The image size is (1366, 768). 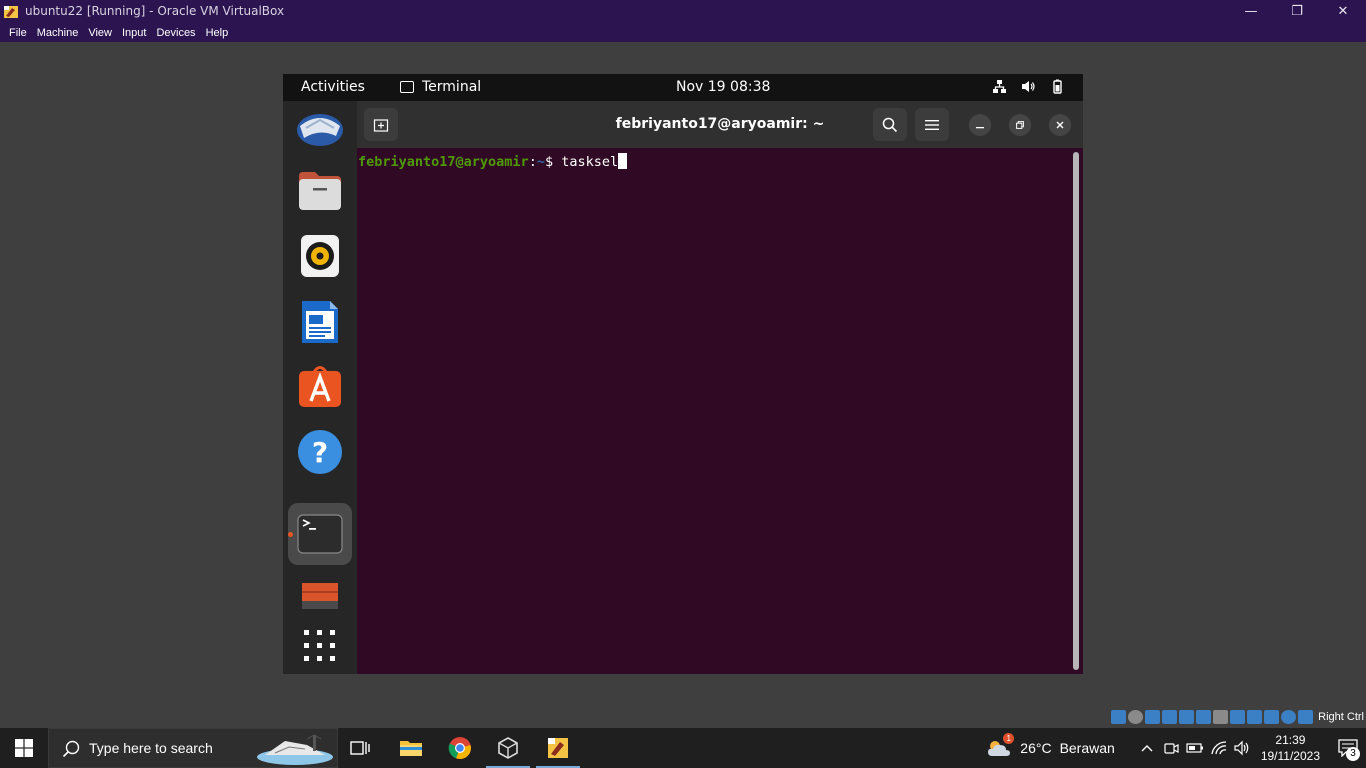 I want to click on taskbar-clock: 21:39 19/11/2023, so click(x=1290, y=748).